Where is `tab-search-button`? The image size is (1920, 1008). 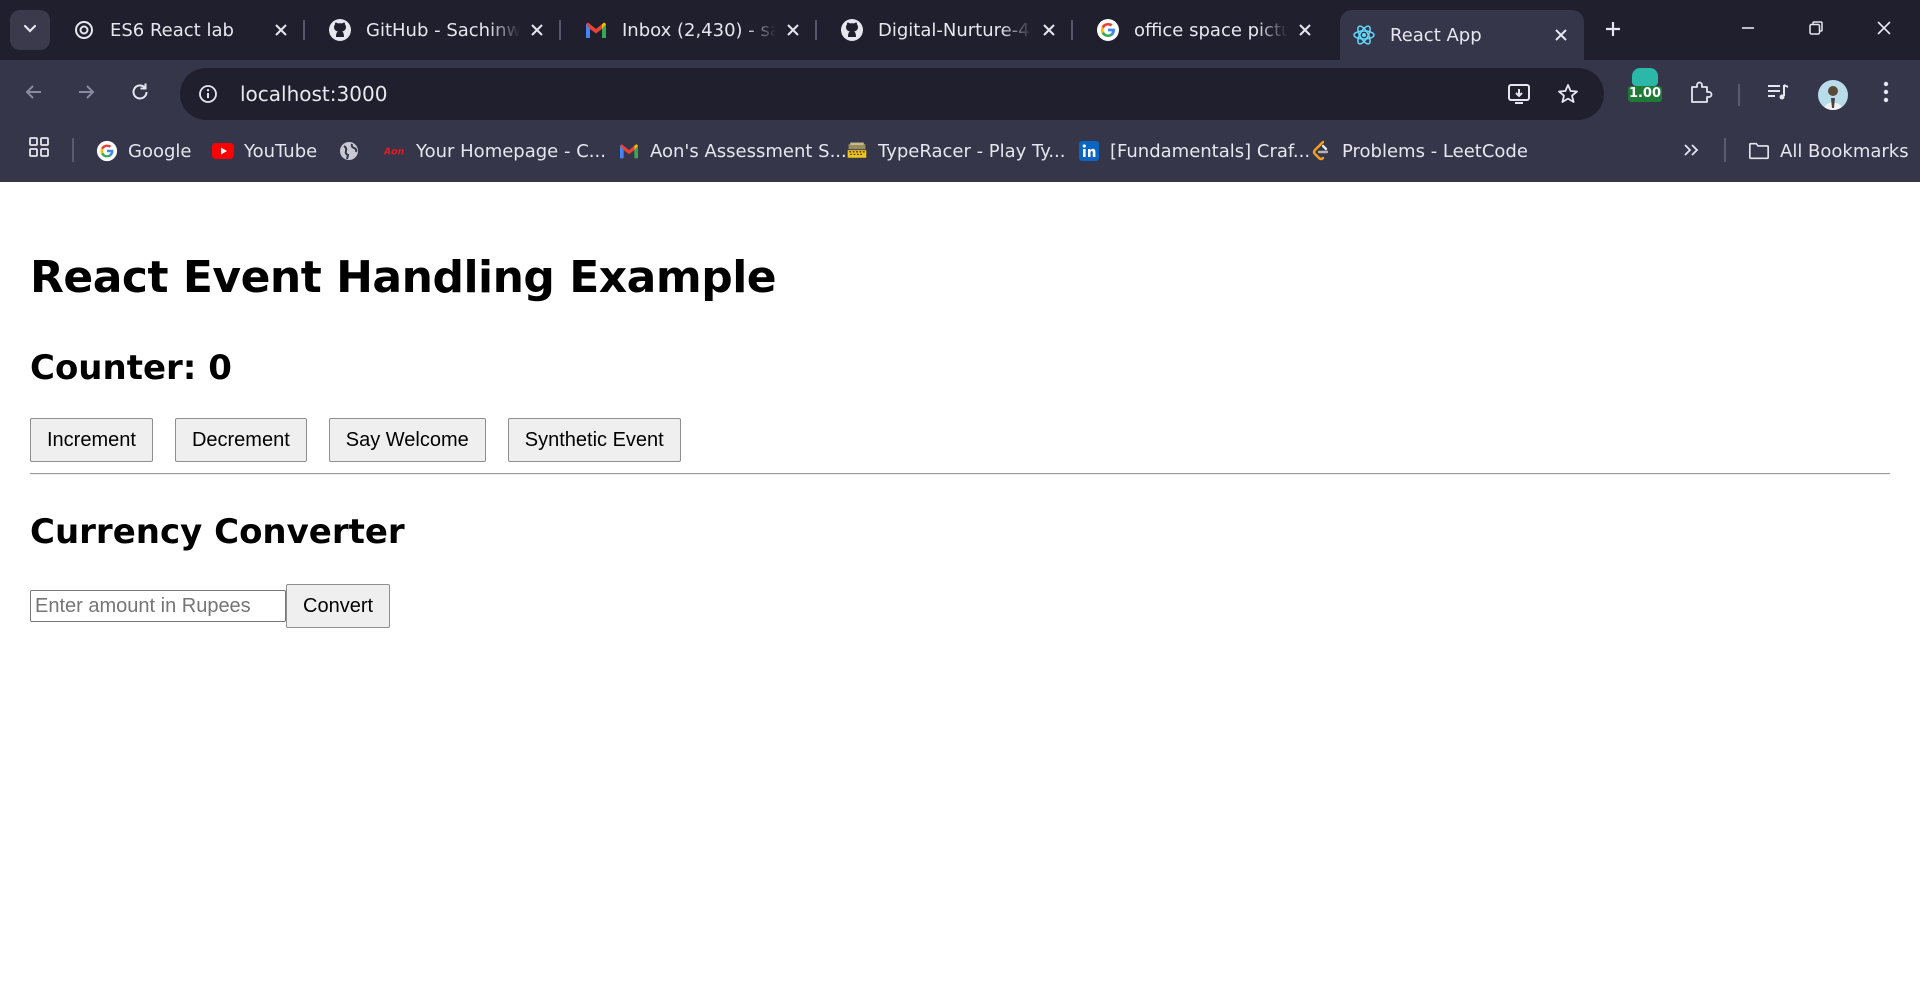 tab-search-button is located at coordinates (30, 30).